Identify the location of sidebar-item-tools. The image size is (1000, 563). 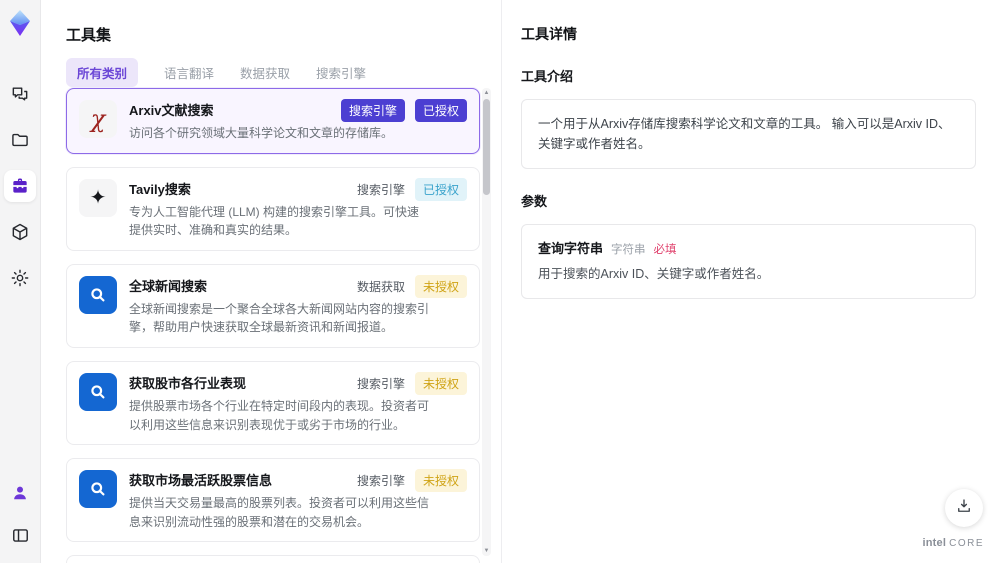
(20, 186).